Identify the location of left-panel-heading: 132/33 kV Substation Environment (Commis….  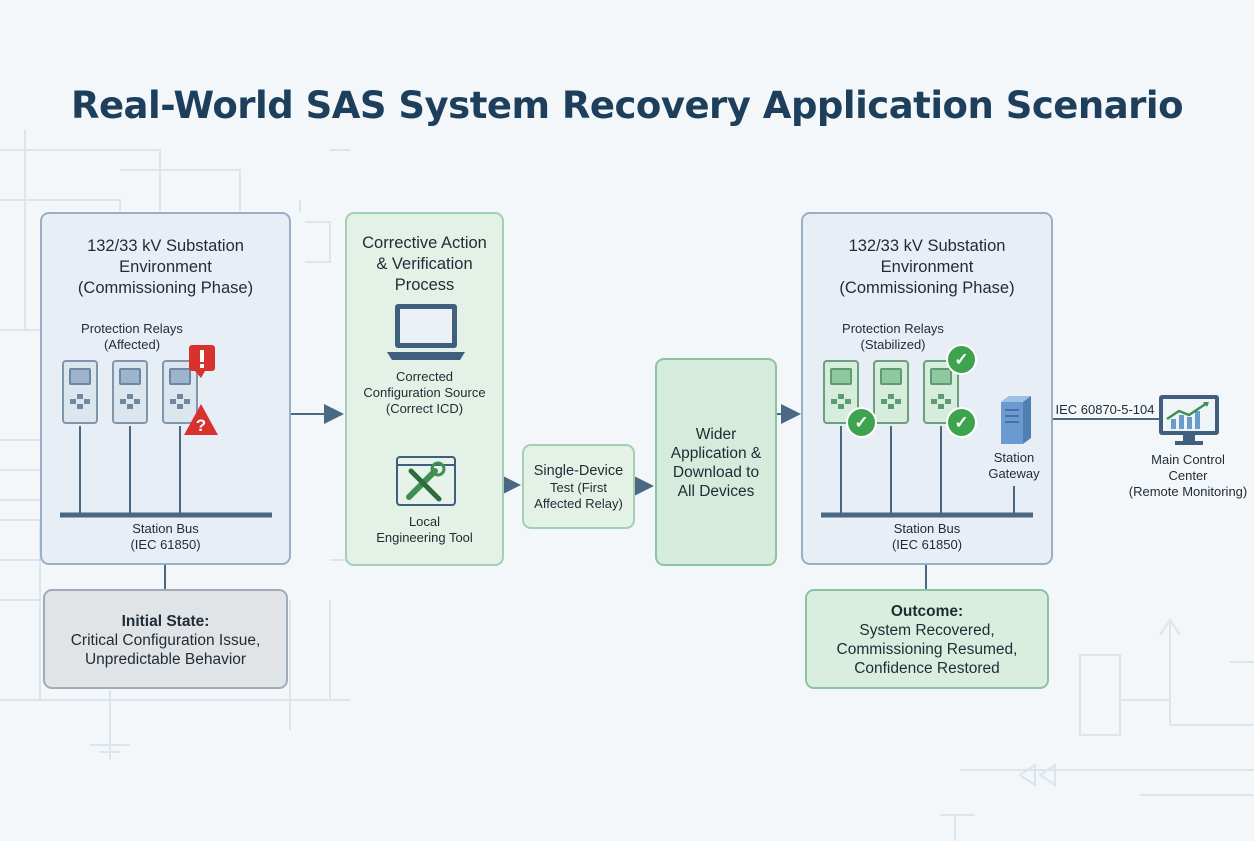
(165, 267).